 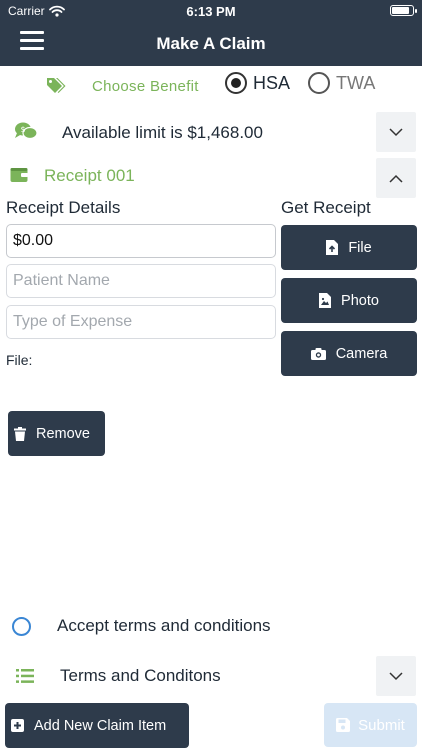 What do you see at coordinates (140, 675) in the screenshot?
I see `terms-section-title: Terms and Conditons` at bounding box center [140, 675].